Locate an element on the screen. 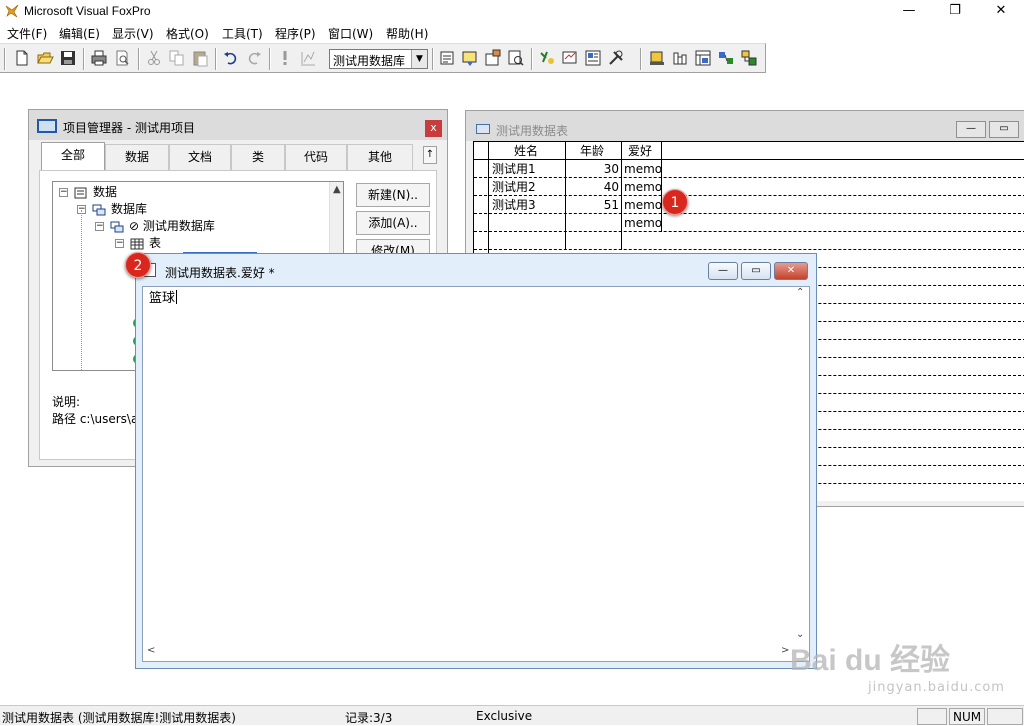  table-minimize-button: — is located at coordinates (971, 129).